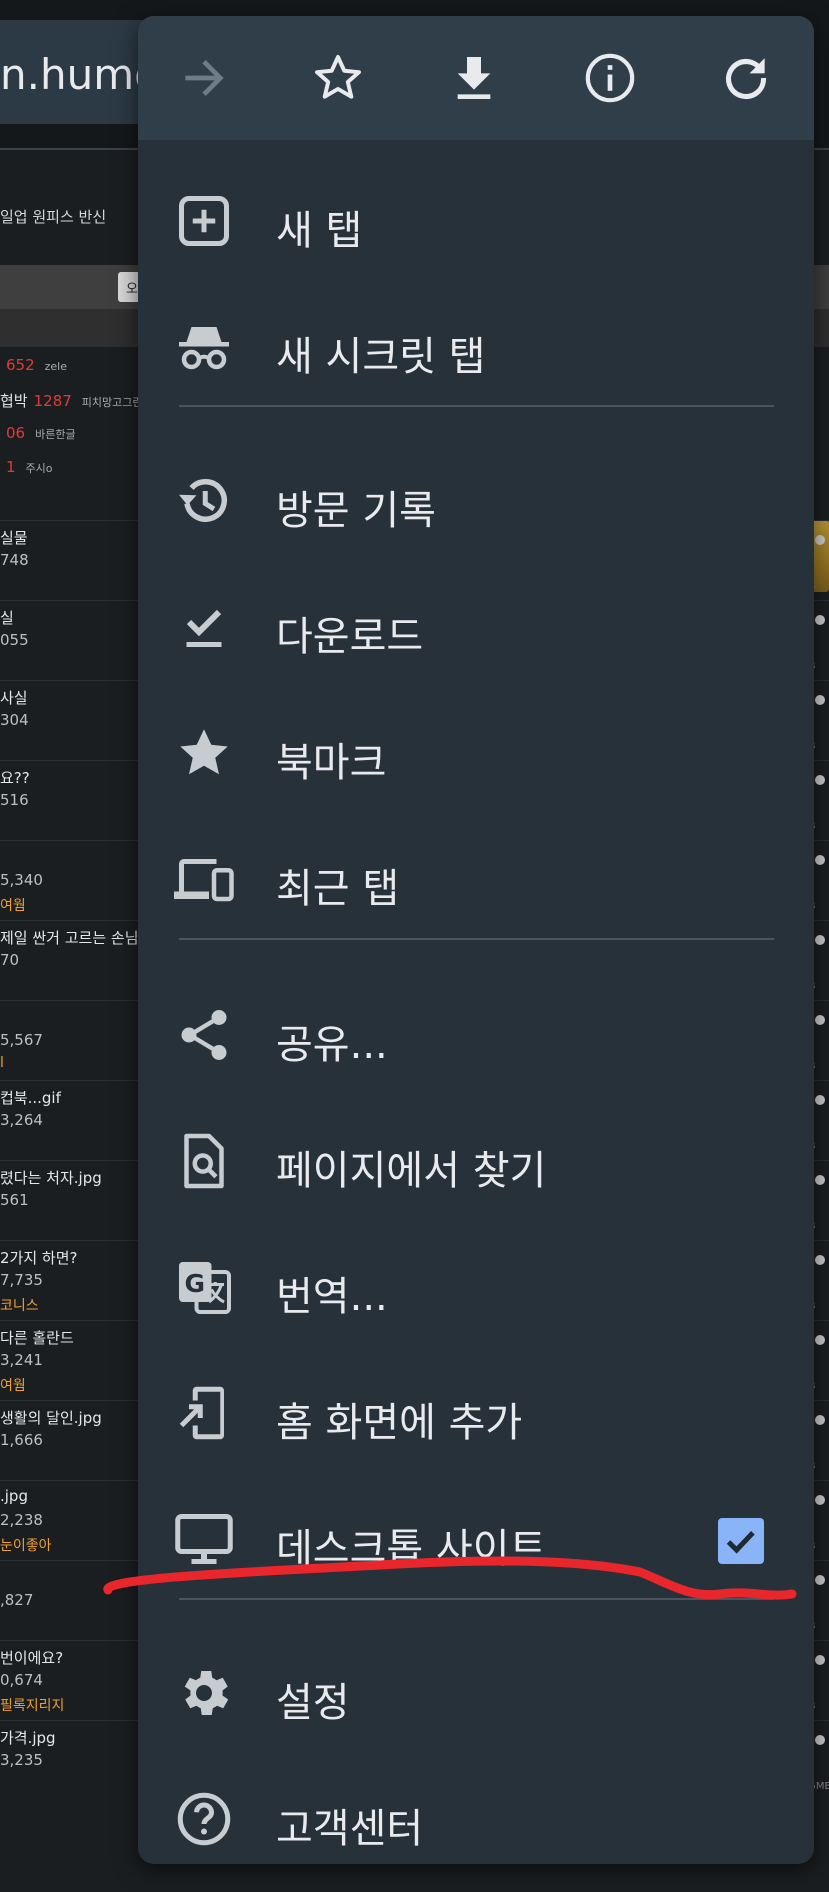 This screenshot has width=829, height=1892. I want to click on menu-item-label: 새 시크릿 탭, so click(381, 357).